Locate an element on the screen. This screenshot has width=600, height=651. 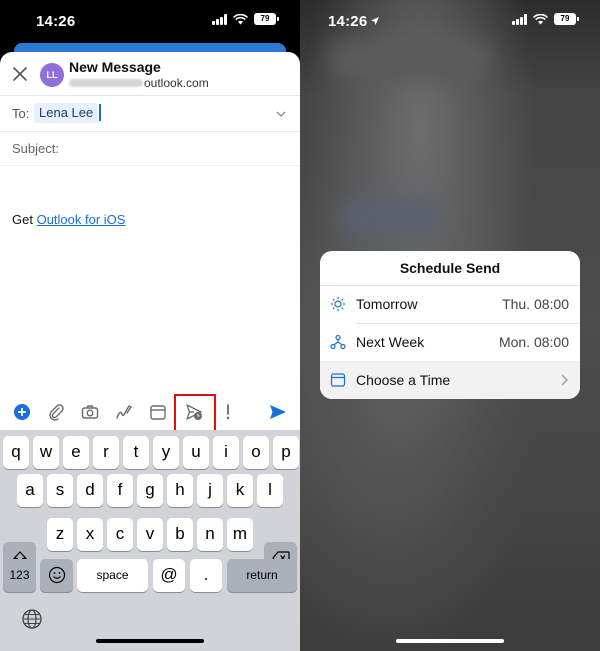
menu-item-label: Choose a Time is located at coordinates (403, 380).